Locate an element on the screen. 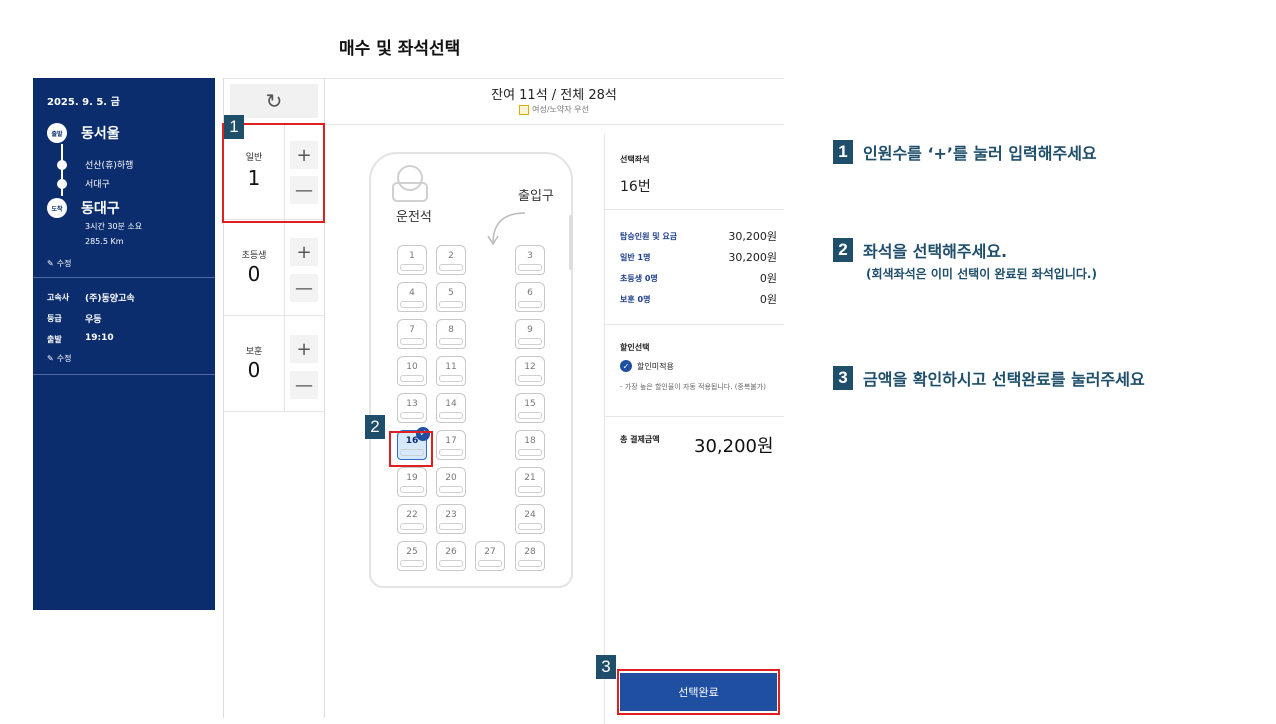 The height and width of the screenshot is (724, 1276). passenger-counter-elementary: 초등생 0 + — is located at coordinates (274, 268).